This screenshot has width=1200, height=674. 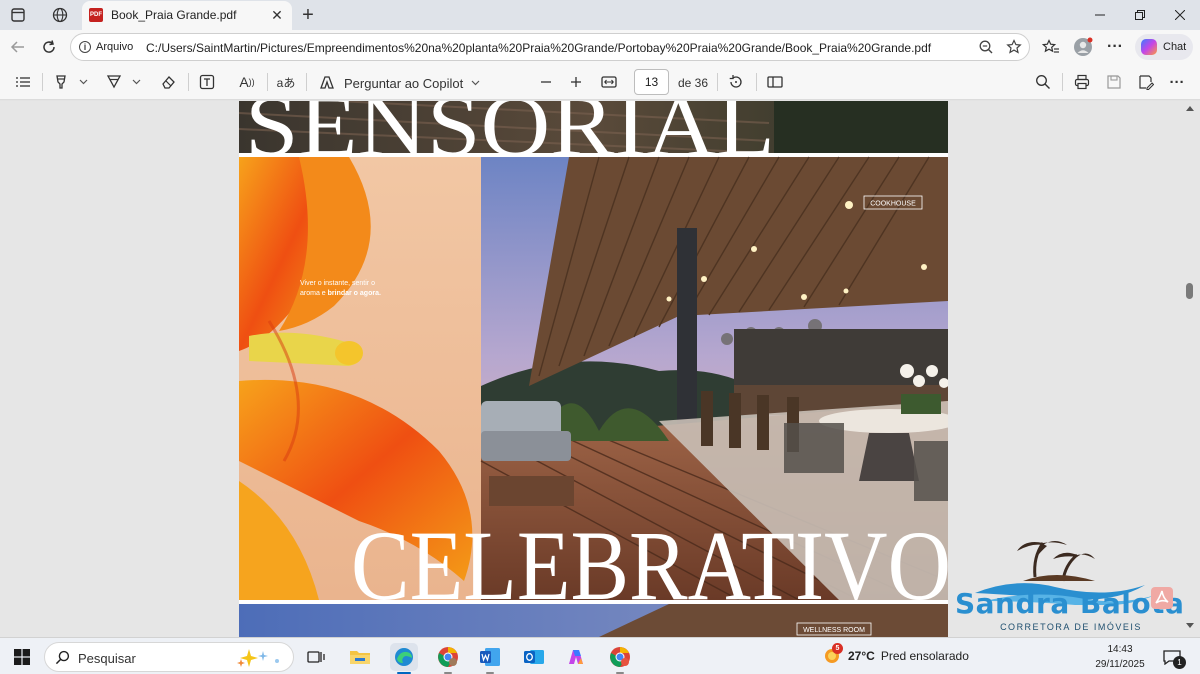 I want to click on acrobat-icon, so click(x=1162, y=598).